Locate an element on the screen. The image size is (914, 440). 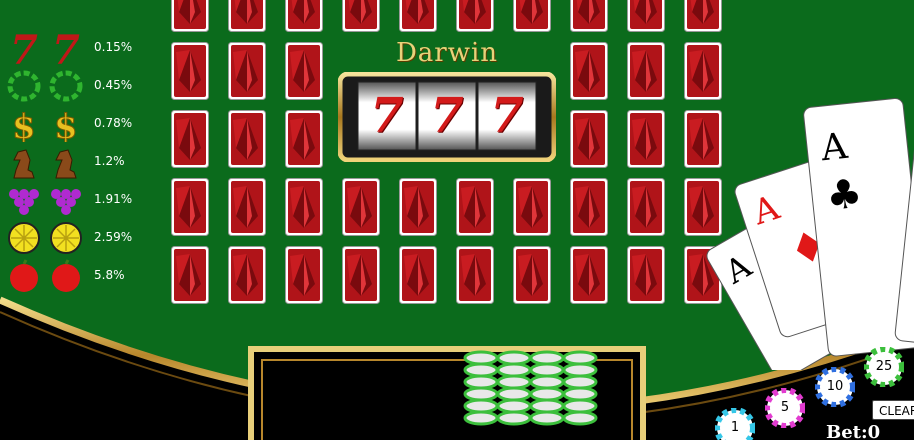
paytable-percent: 0.15% is located at coordinates (113, 47).